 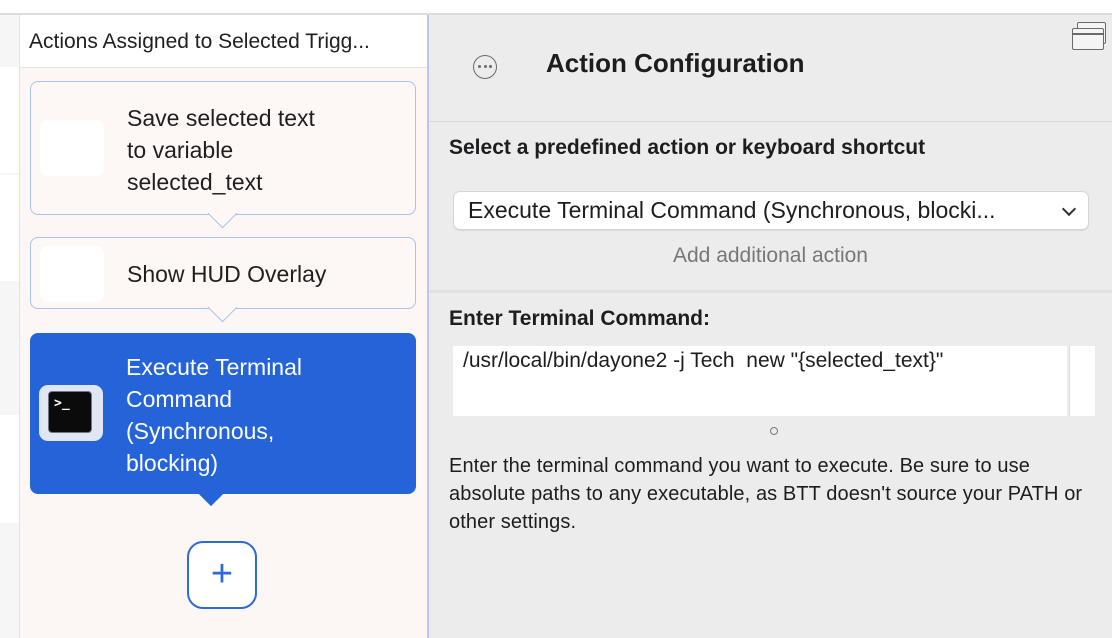 I want to click on config-title: Action Configuration, so click(x=675, y=63).